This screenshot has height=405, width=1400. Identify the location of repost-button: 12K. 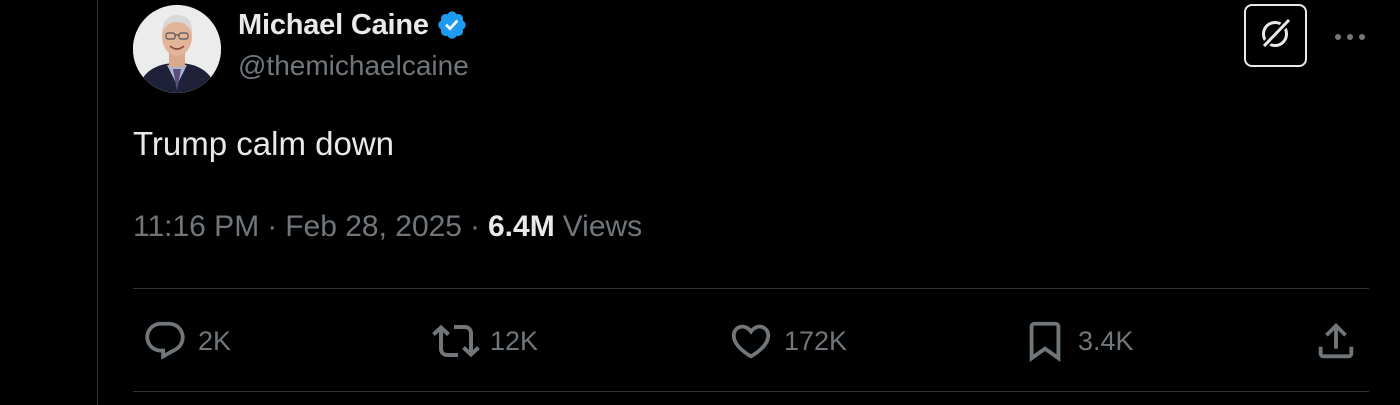
(485, 341).